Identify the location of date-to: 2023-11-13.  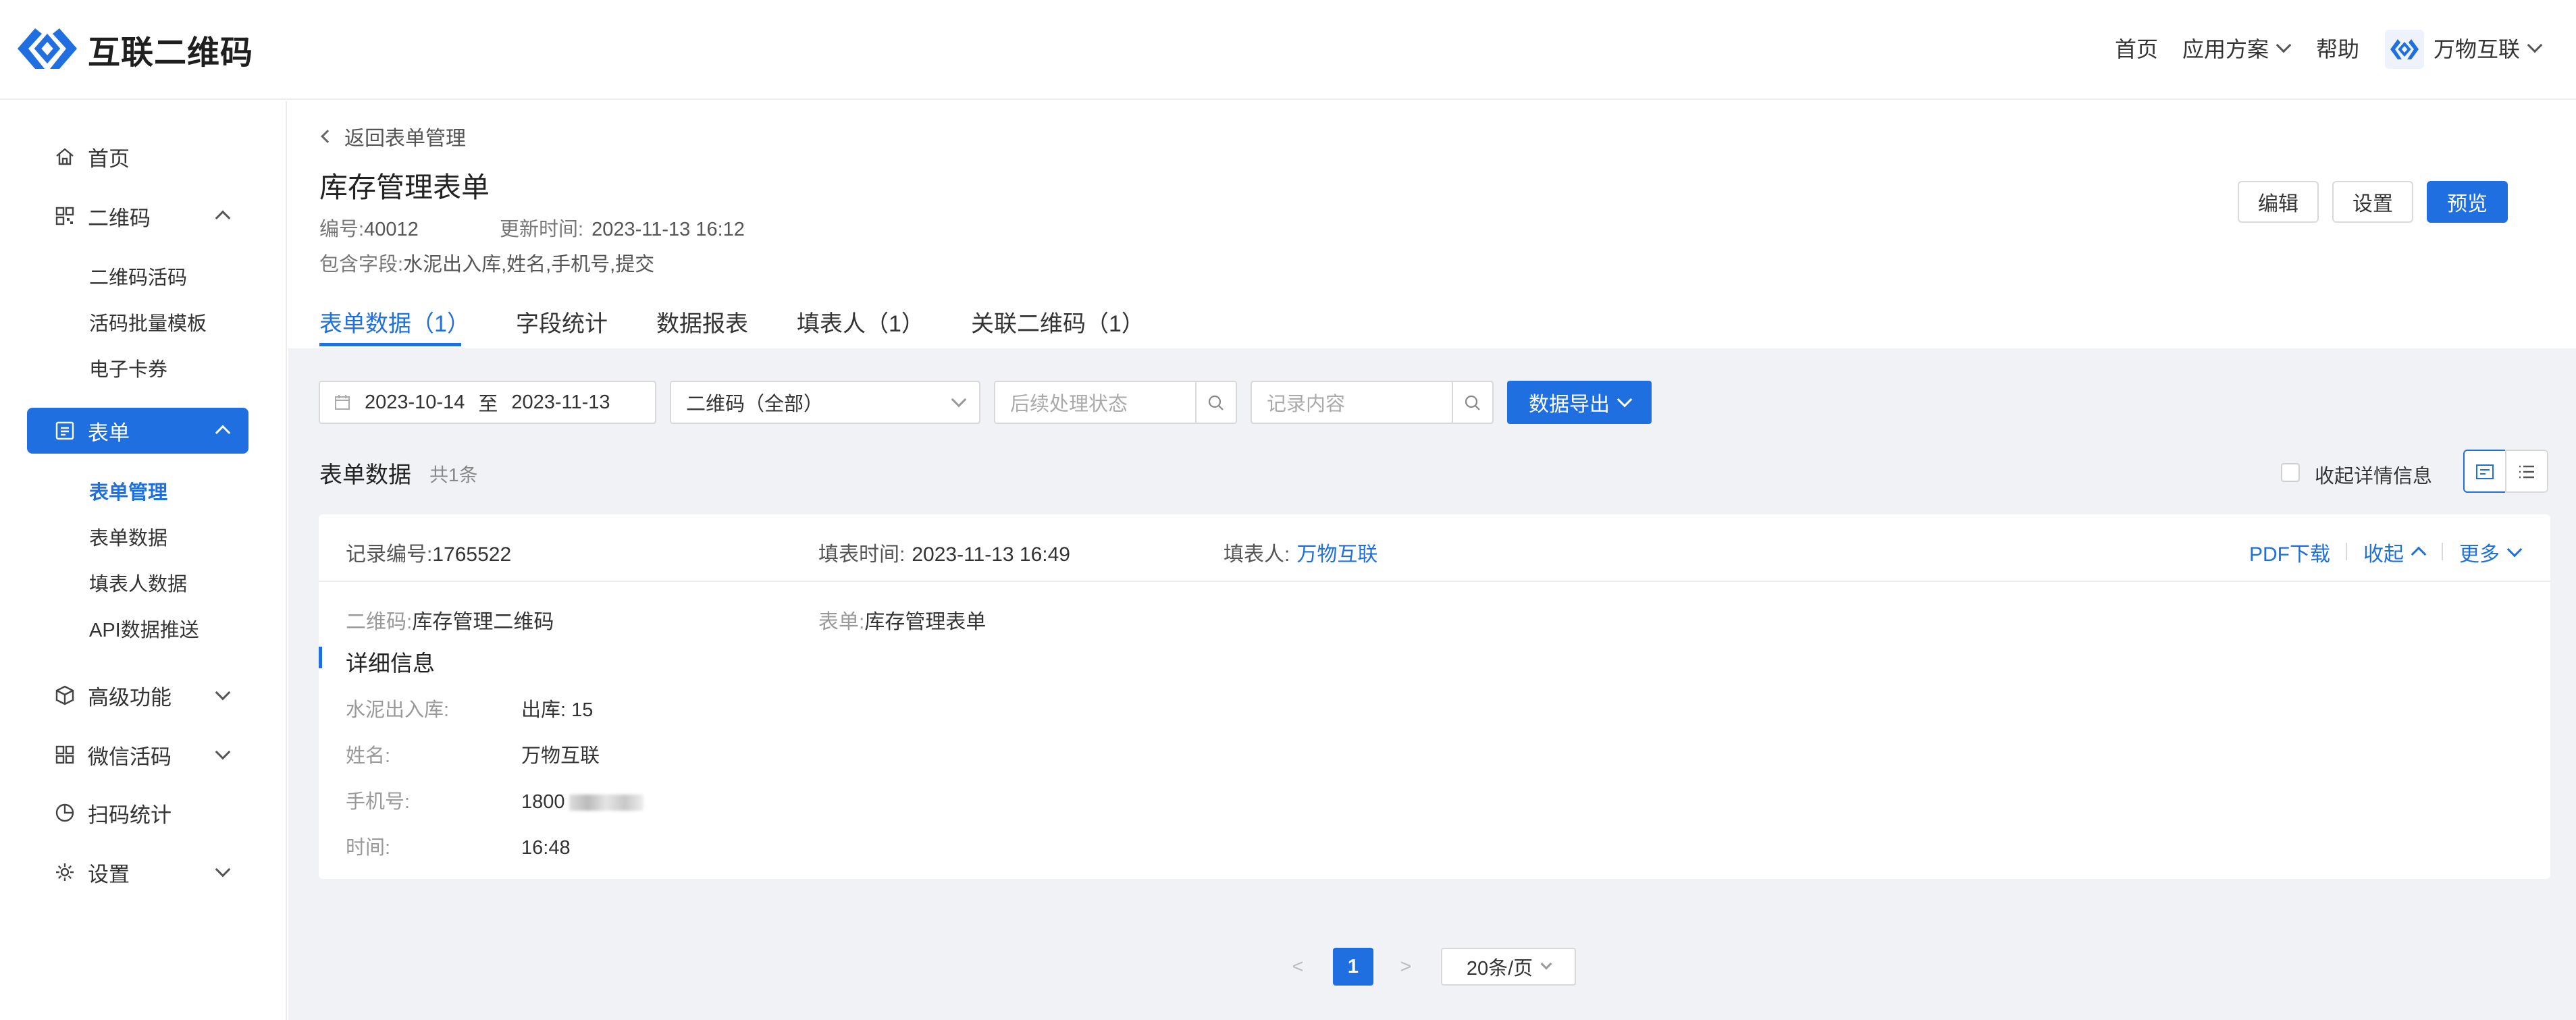
(560, 403).